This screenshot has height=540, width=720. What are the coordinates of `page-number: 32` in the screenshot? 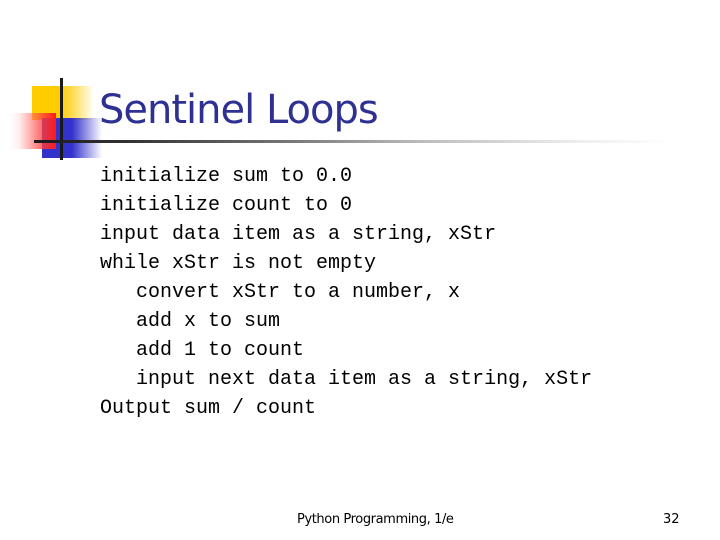 It's located at (671, 519).